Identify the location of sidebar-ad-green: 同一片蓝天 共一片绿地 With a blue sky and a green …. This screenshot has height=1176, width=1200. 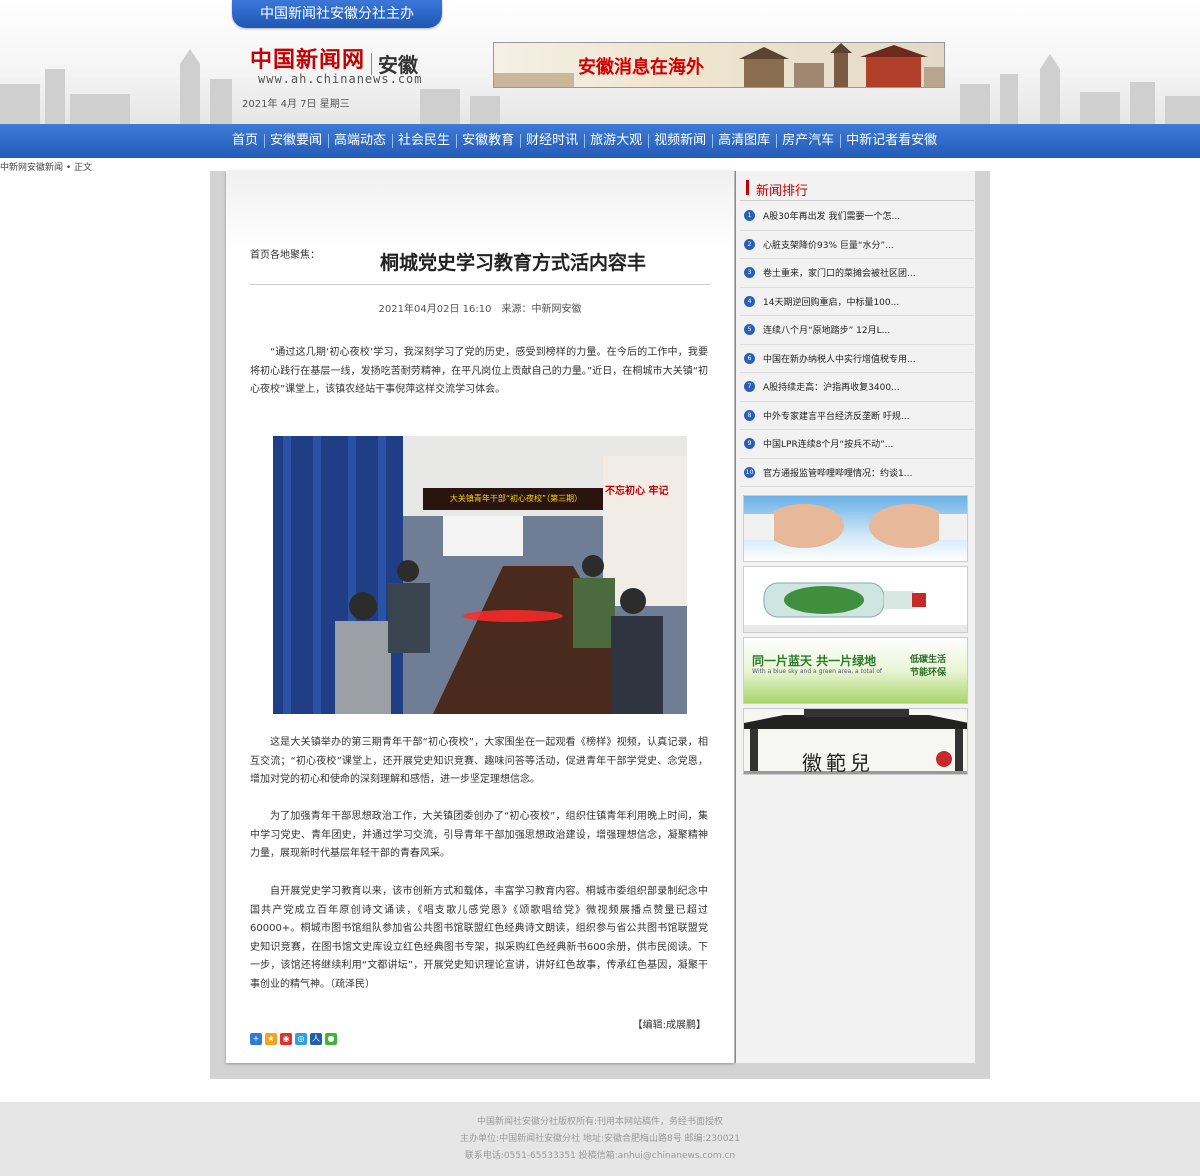
(855, 670).